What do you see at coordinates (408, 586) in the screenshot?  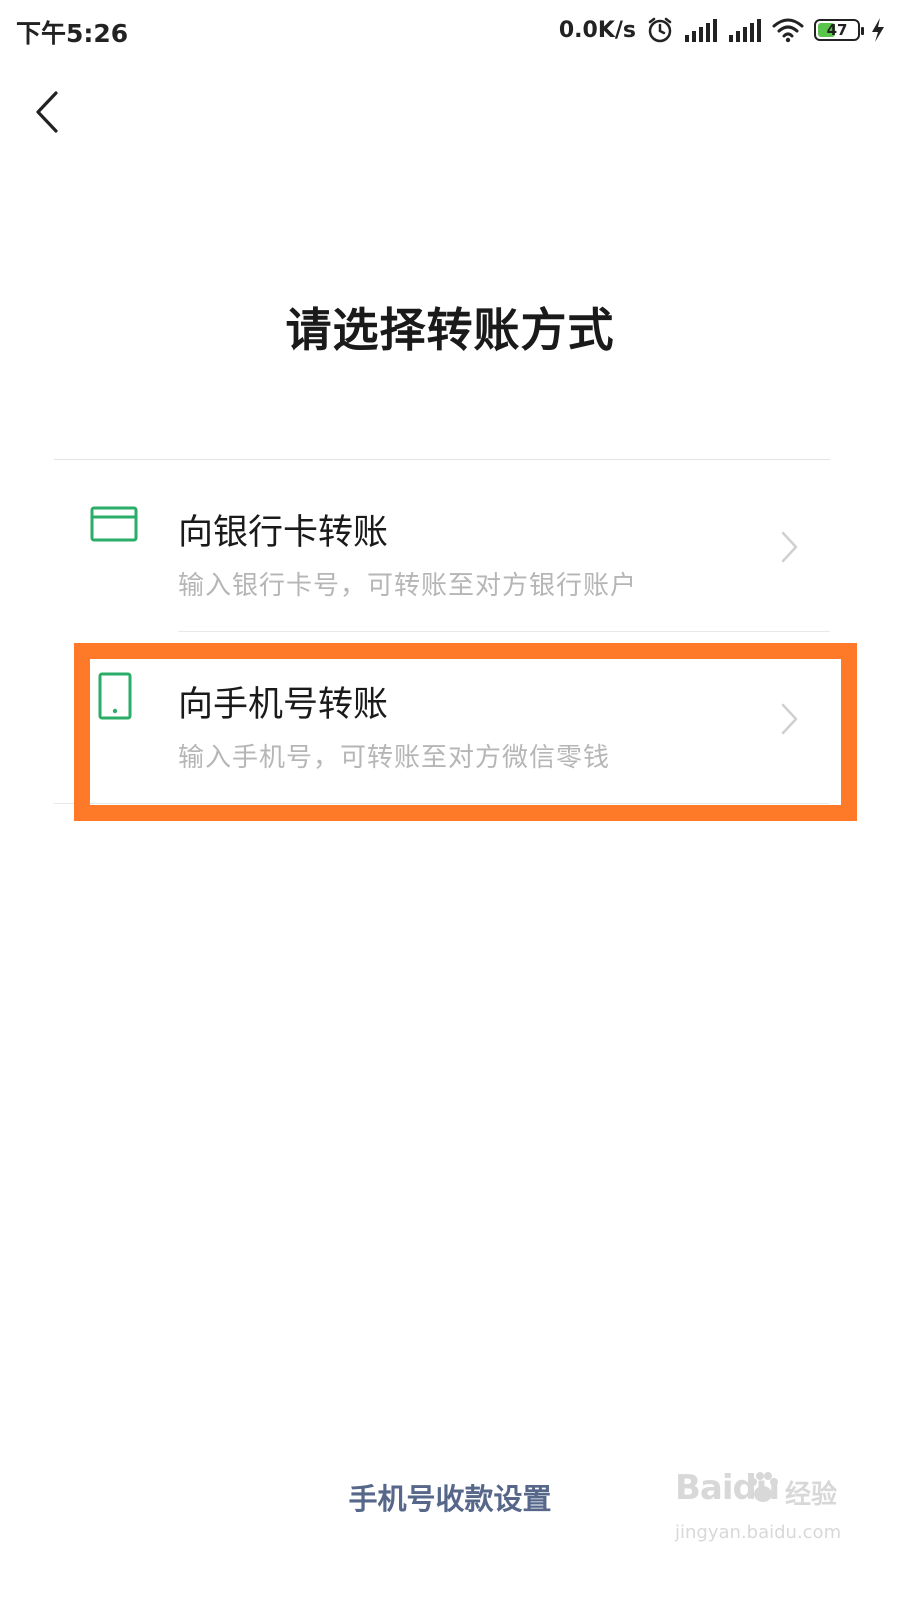 I see `option-description: 输入银行卡号，可转账至对方银行账户` at bounding box center [408, 586].